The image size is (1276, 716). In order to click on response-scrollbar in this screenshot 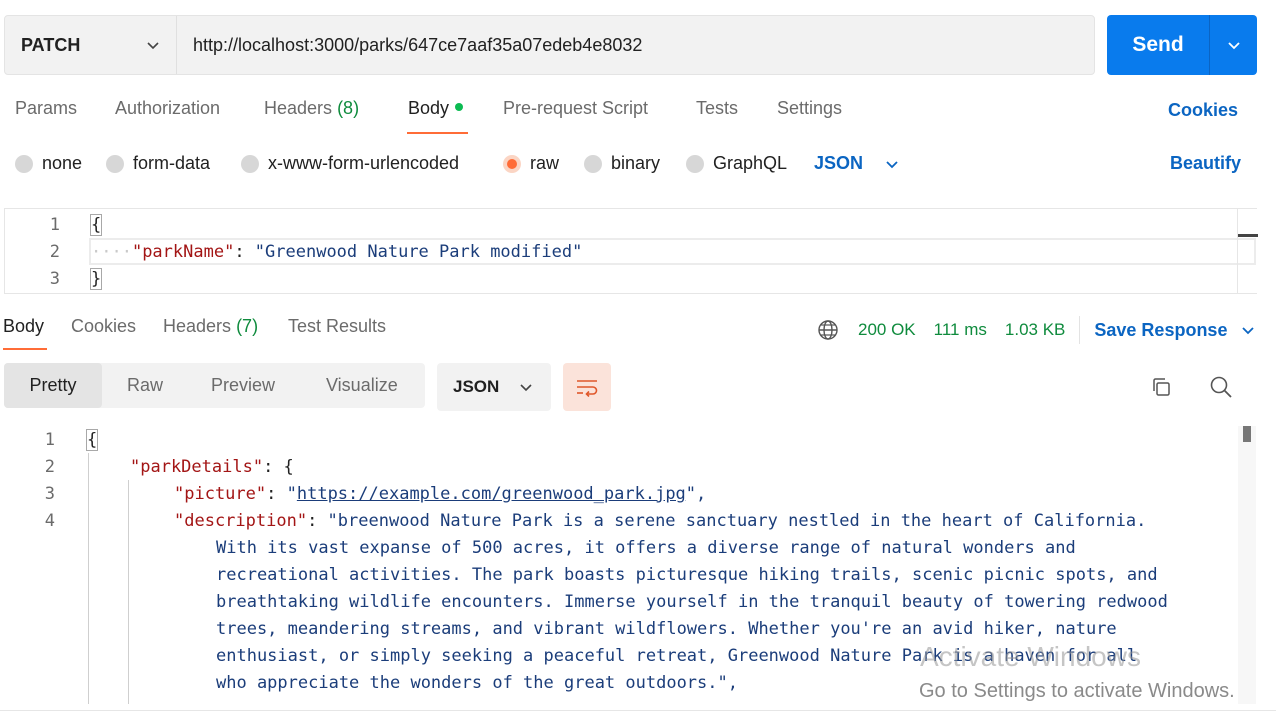, I will do `click(1247, 565)`.